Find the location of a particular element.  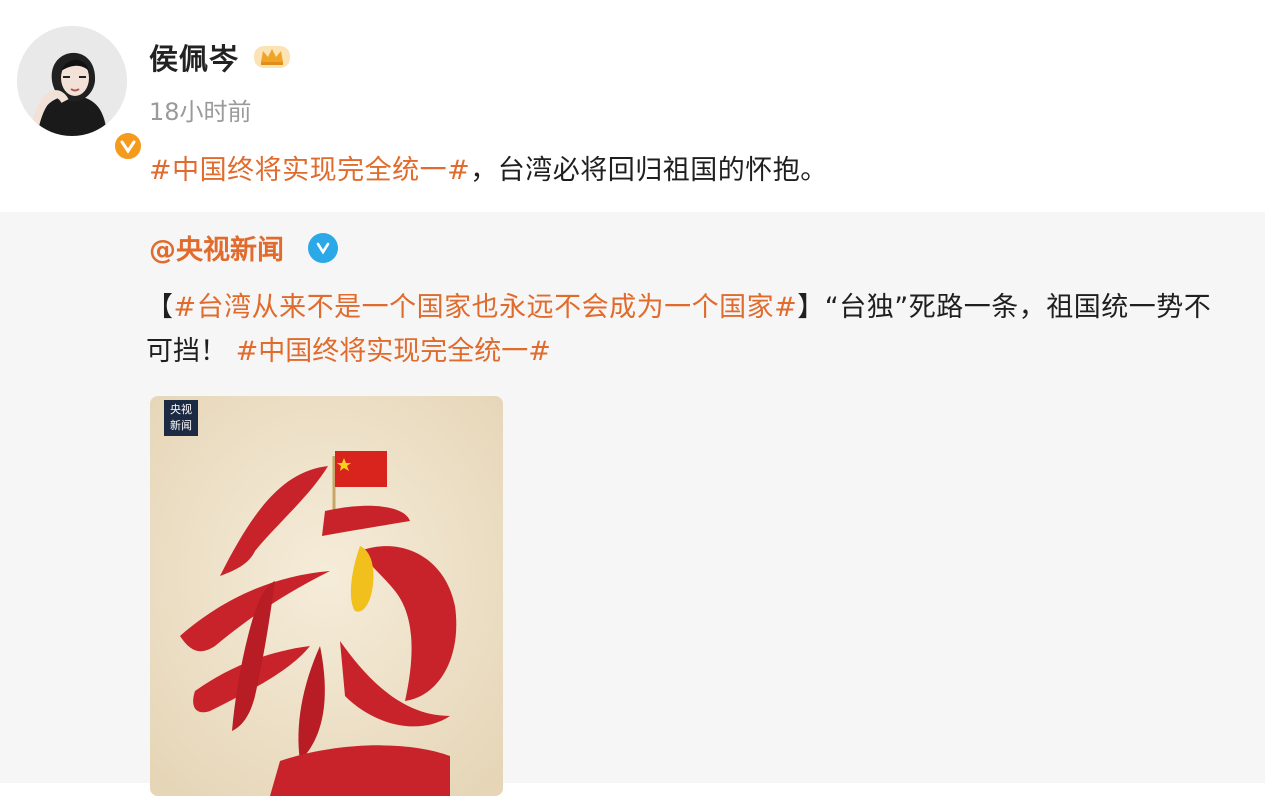

poster-graphic is located at coordinates (326, 596).